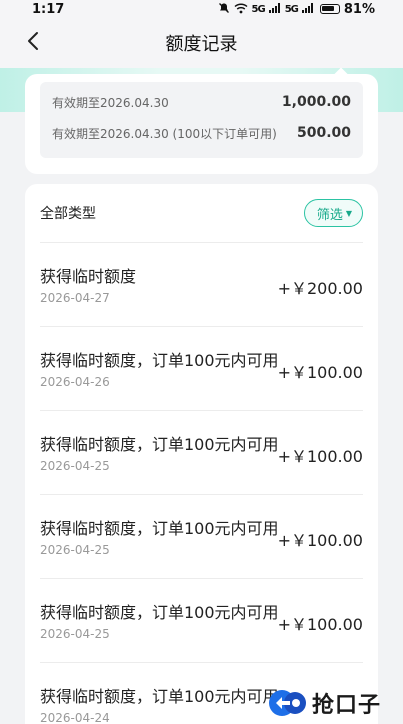 This screenshot has width=403, height=724. Describe the element at coordinates (241, 9) in the screenshot. I see `wifi-icon` at that location.